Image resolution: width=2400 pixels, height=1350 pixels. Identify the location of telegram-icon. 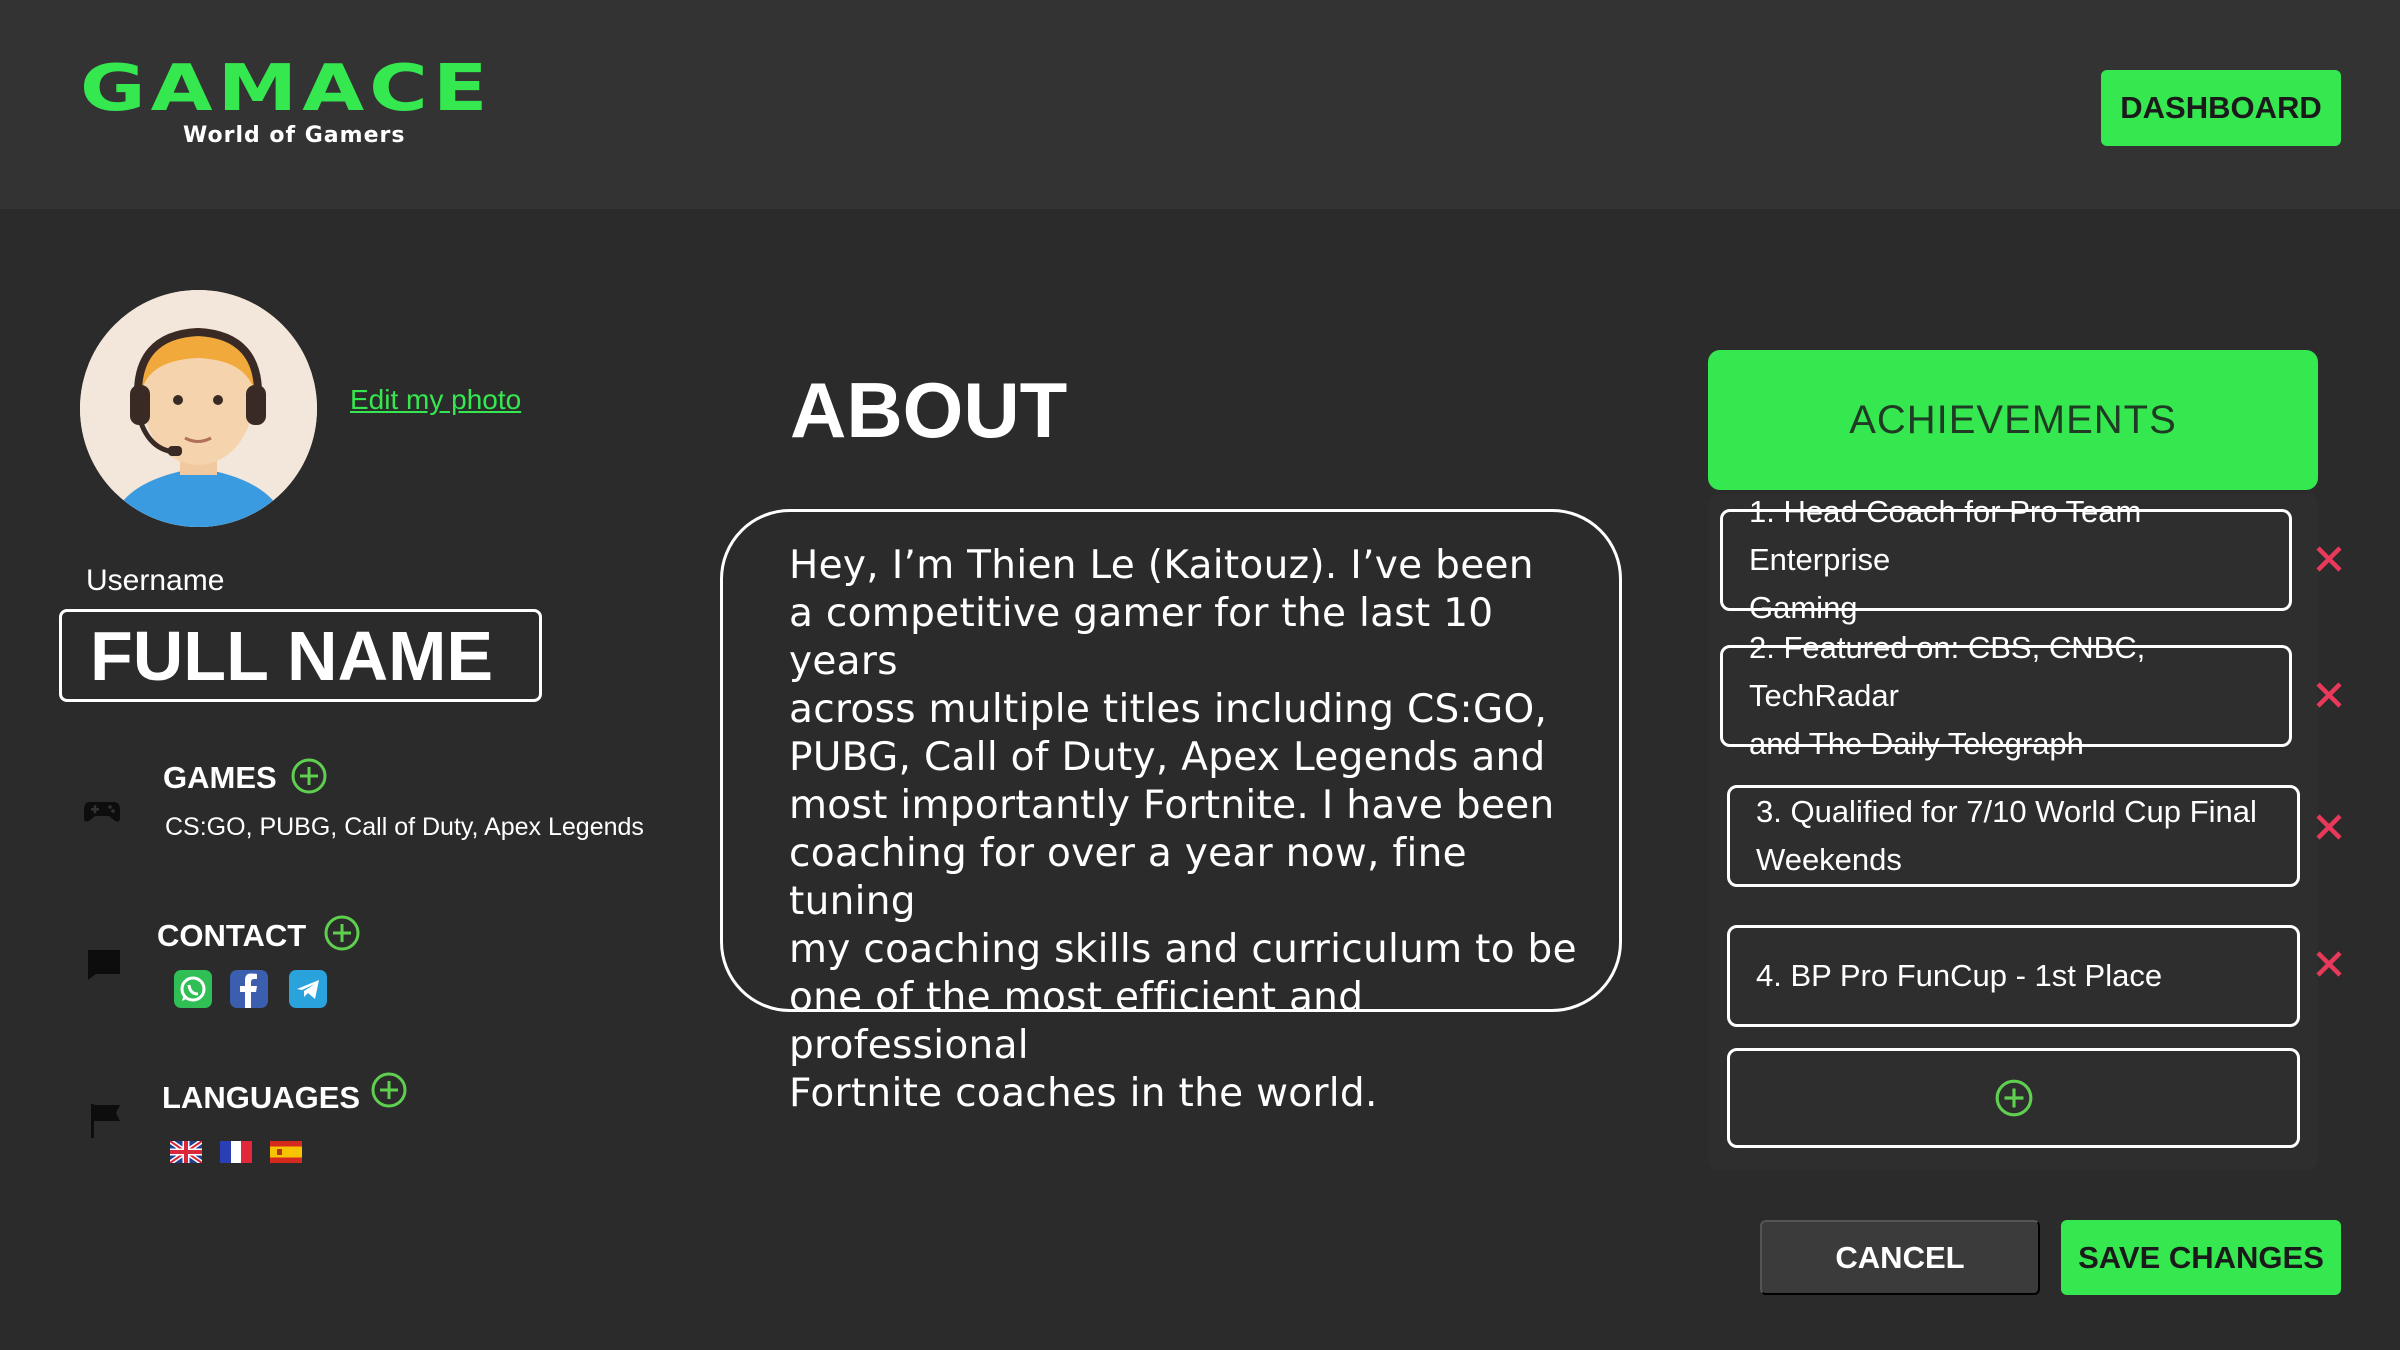
(308, 989).